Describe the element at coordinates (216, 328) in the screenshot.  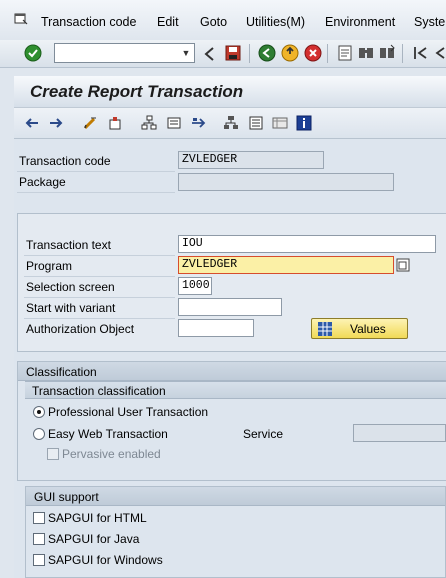
I see `authorization-object-field` at that location.